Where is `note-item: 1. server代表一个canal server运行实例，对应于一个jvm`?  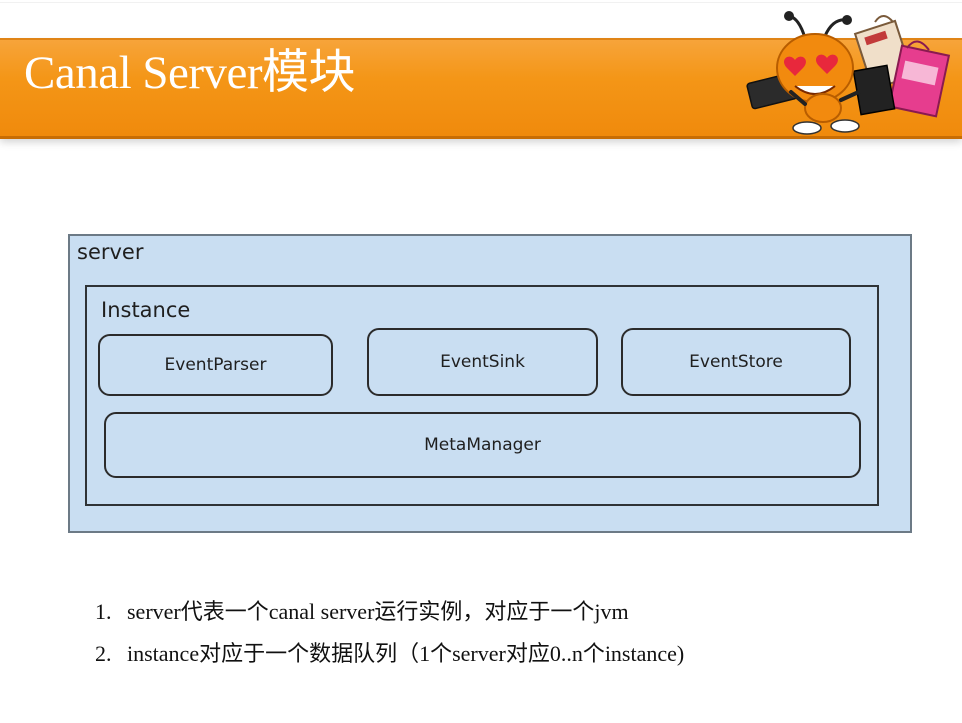
note-item: 1. server代表一个canal server运行实例，对应于一个jvm is located at coordinates (389, 618).